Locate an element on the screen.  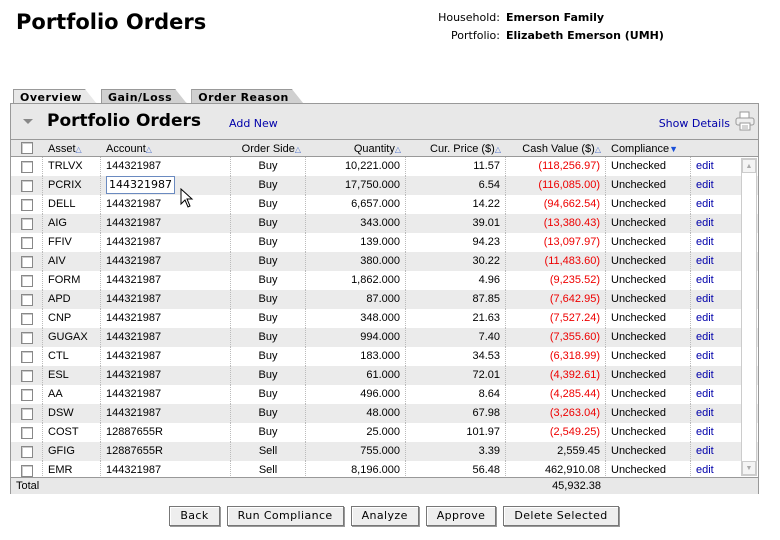
scrollbar: ▲ ▼ is located at coordinates (749, 317).